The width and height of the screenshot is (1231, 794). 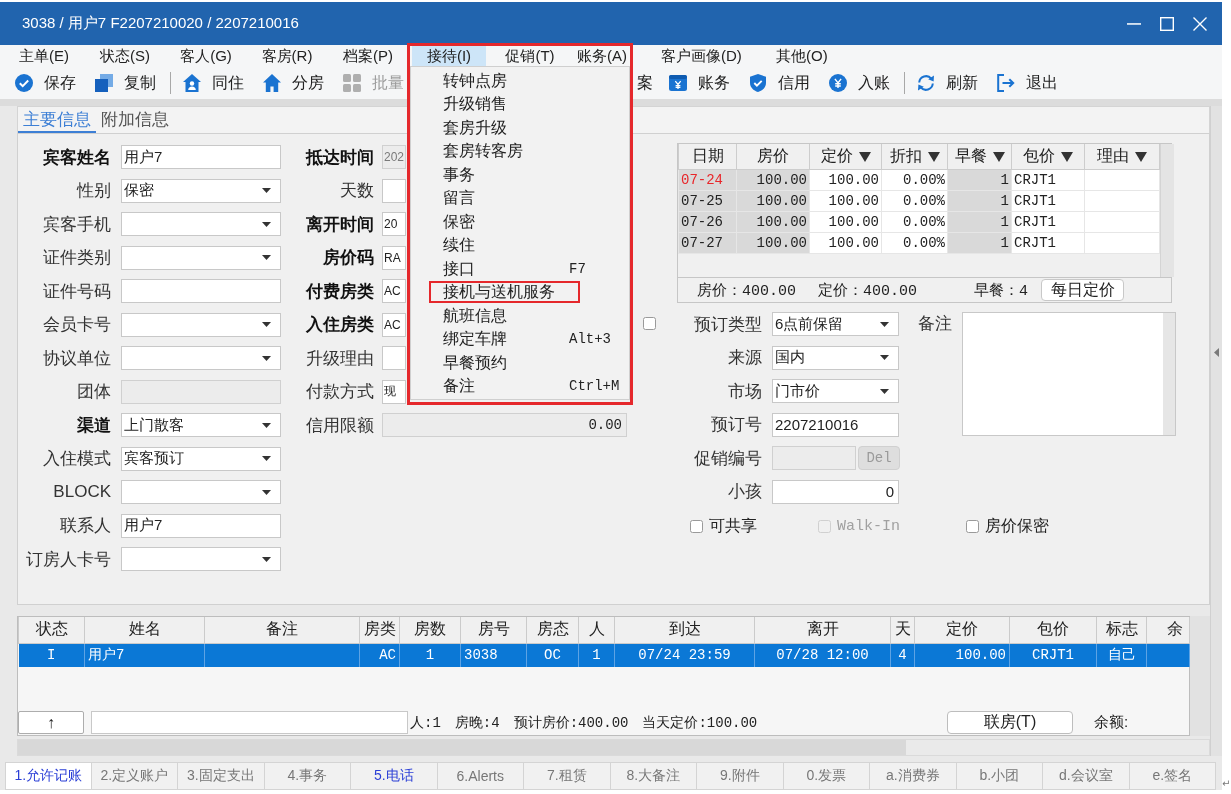 What do you see at coordinates (135, 120) in the screenshot?
I see `tab: 附加信息` at bounding box center [135, 120].